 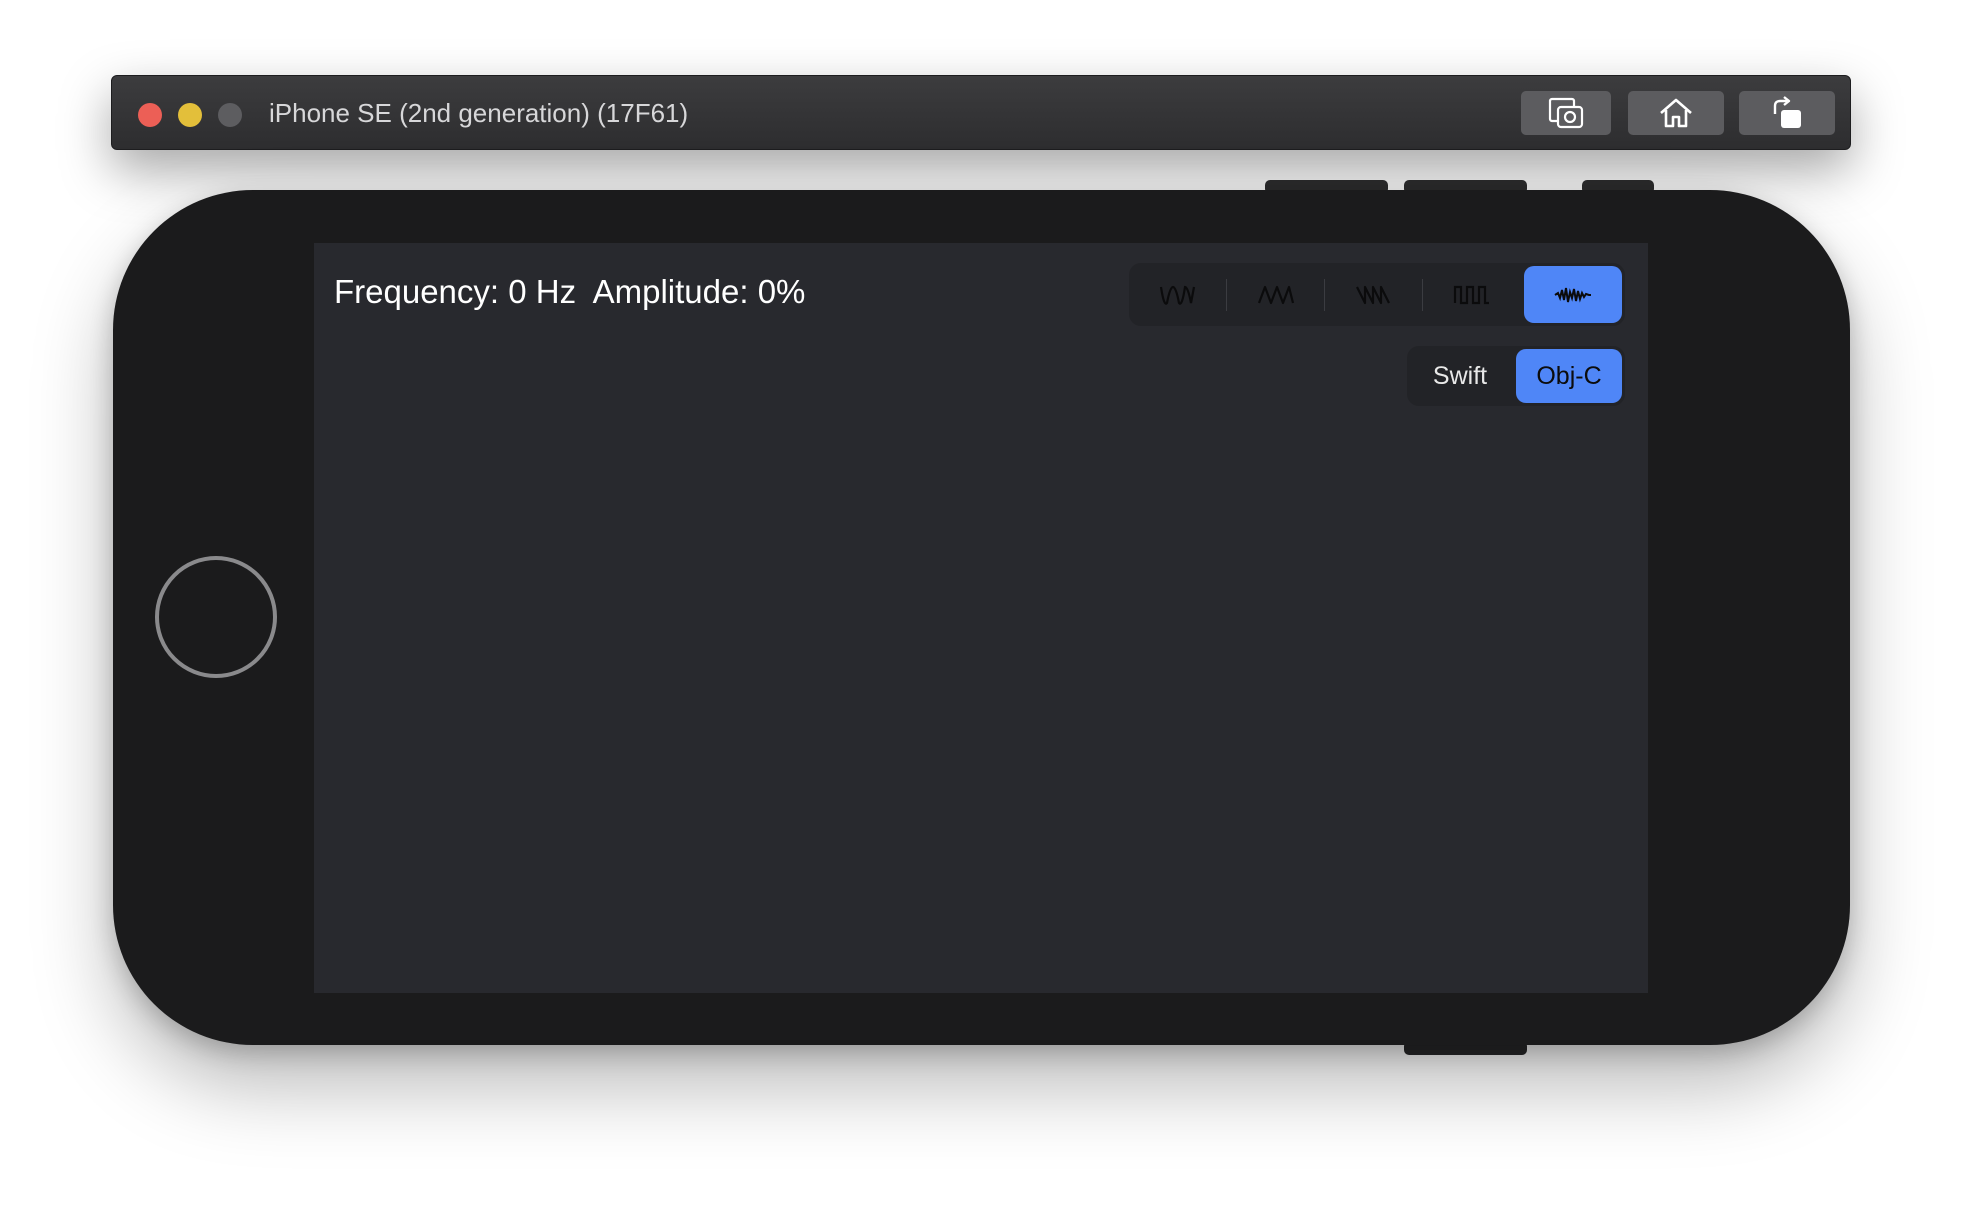 I want to click on home-icon, so click(x=1676, y=113).